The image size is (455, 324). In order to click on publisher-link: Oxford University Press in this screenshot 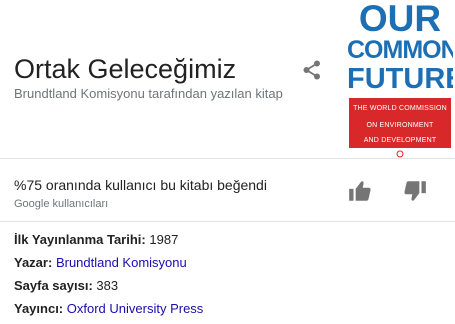, I will do `click(135, 308)`.